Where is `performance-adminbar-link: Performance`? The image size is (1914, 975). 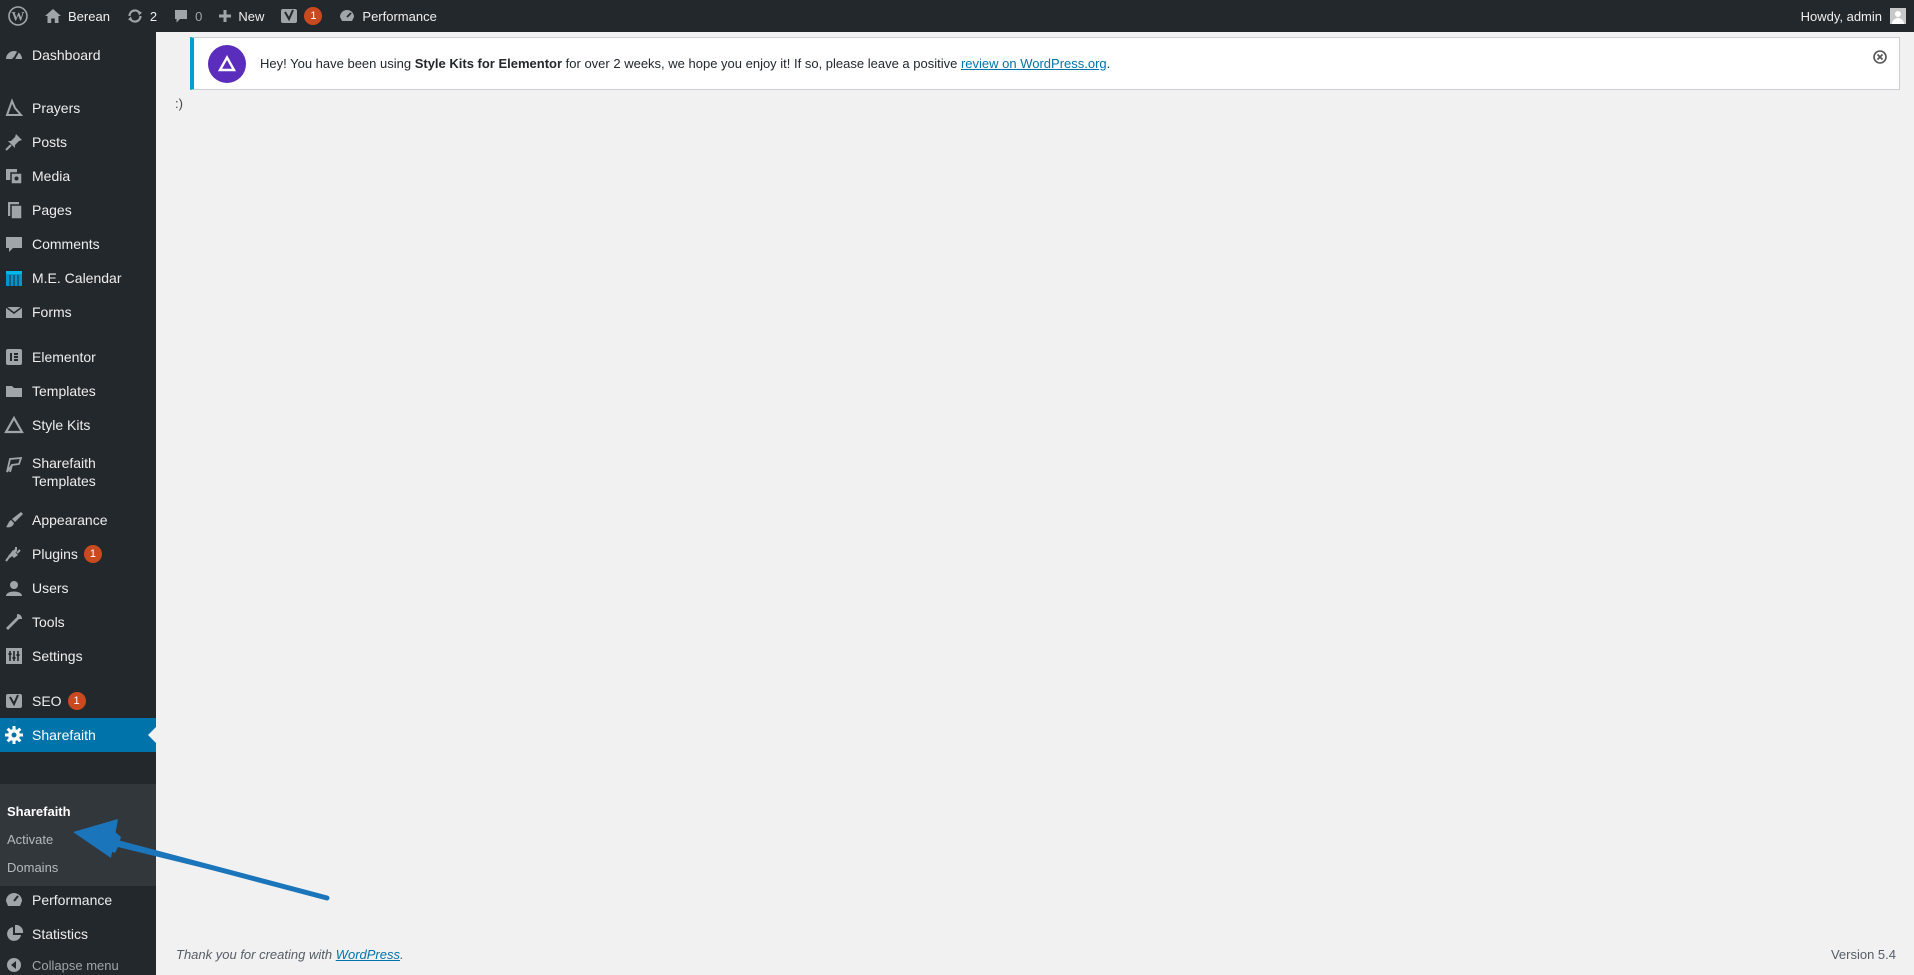
performance-adminbar-link: Performance is located at coordinates (387, 16).